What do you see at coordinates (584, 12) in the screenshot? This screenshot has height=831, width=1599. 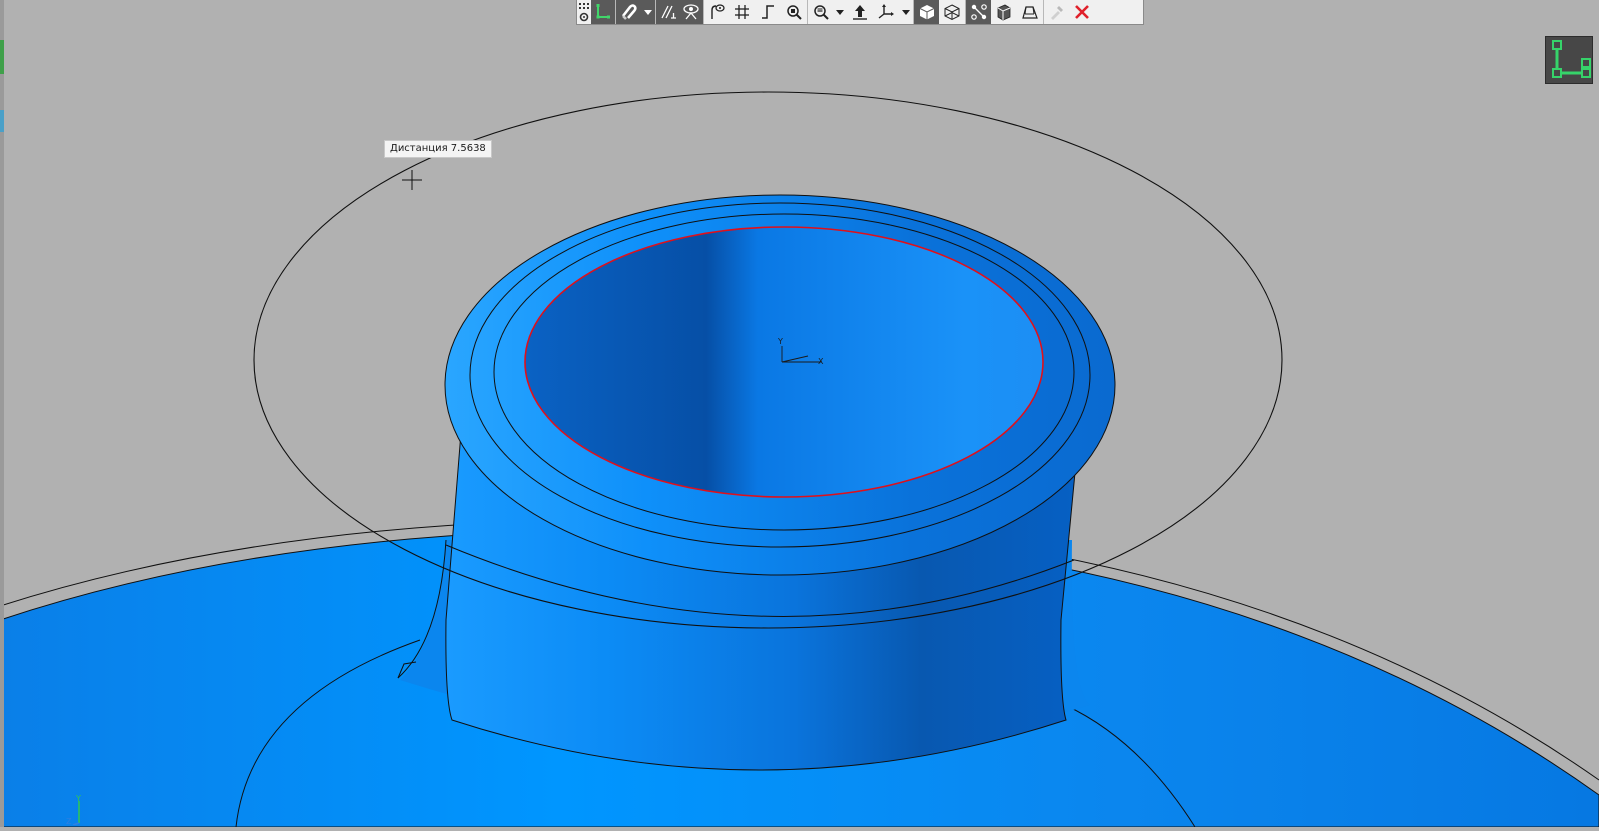 I see `settings-grid-icon` at bounding box center [584, 12].